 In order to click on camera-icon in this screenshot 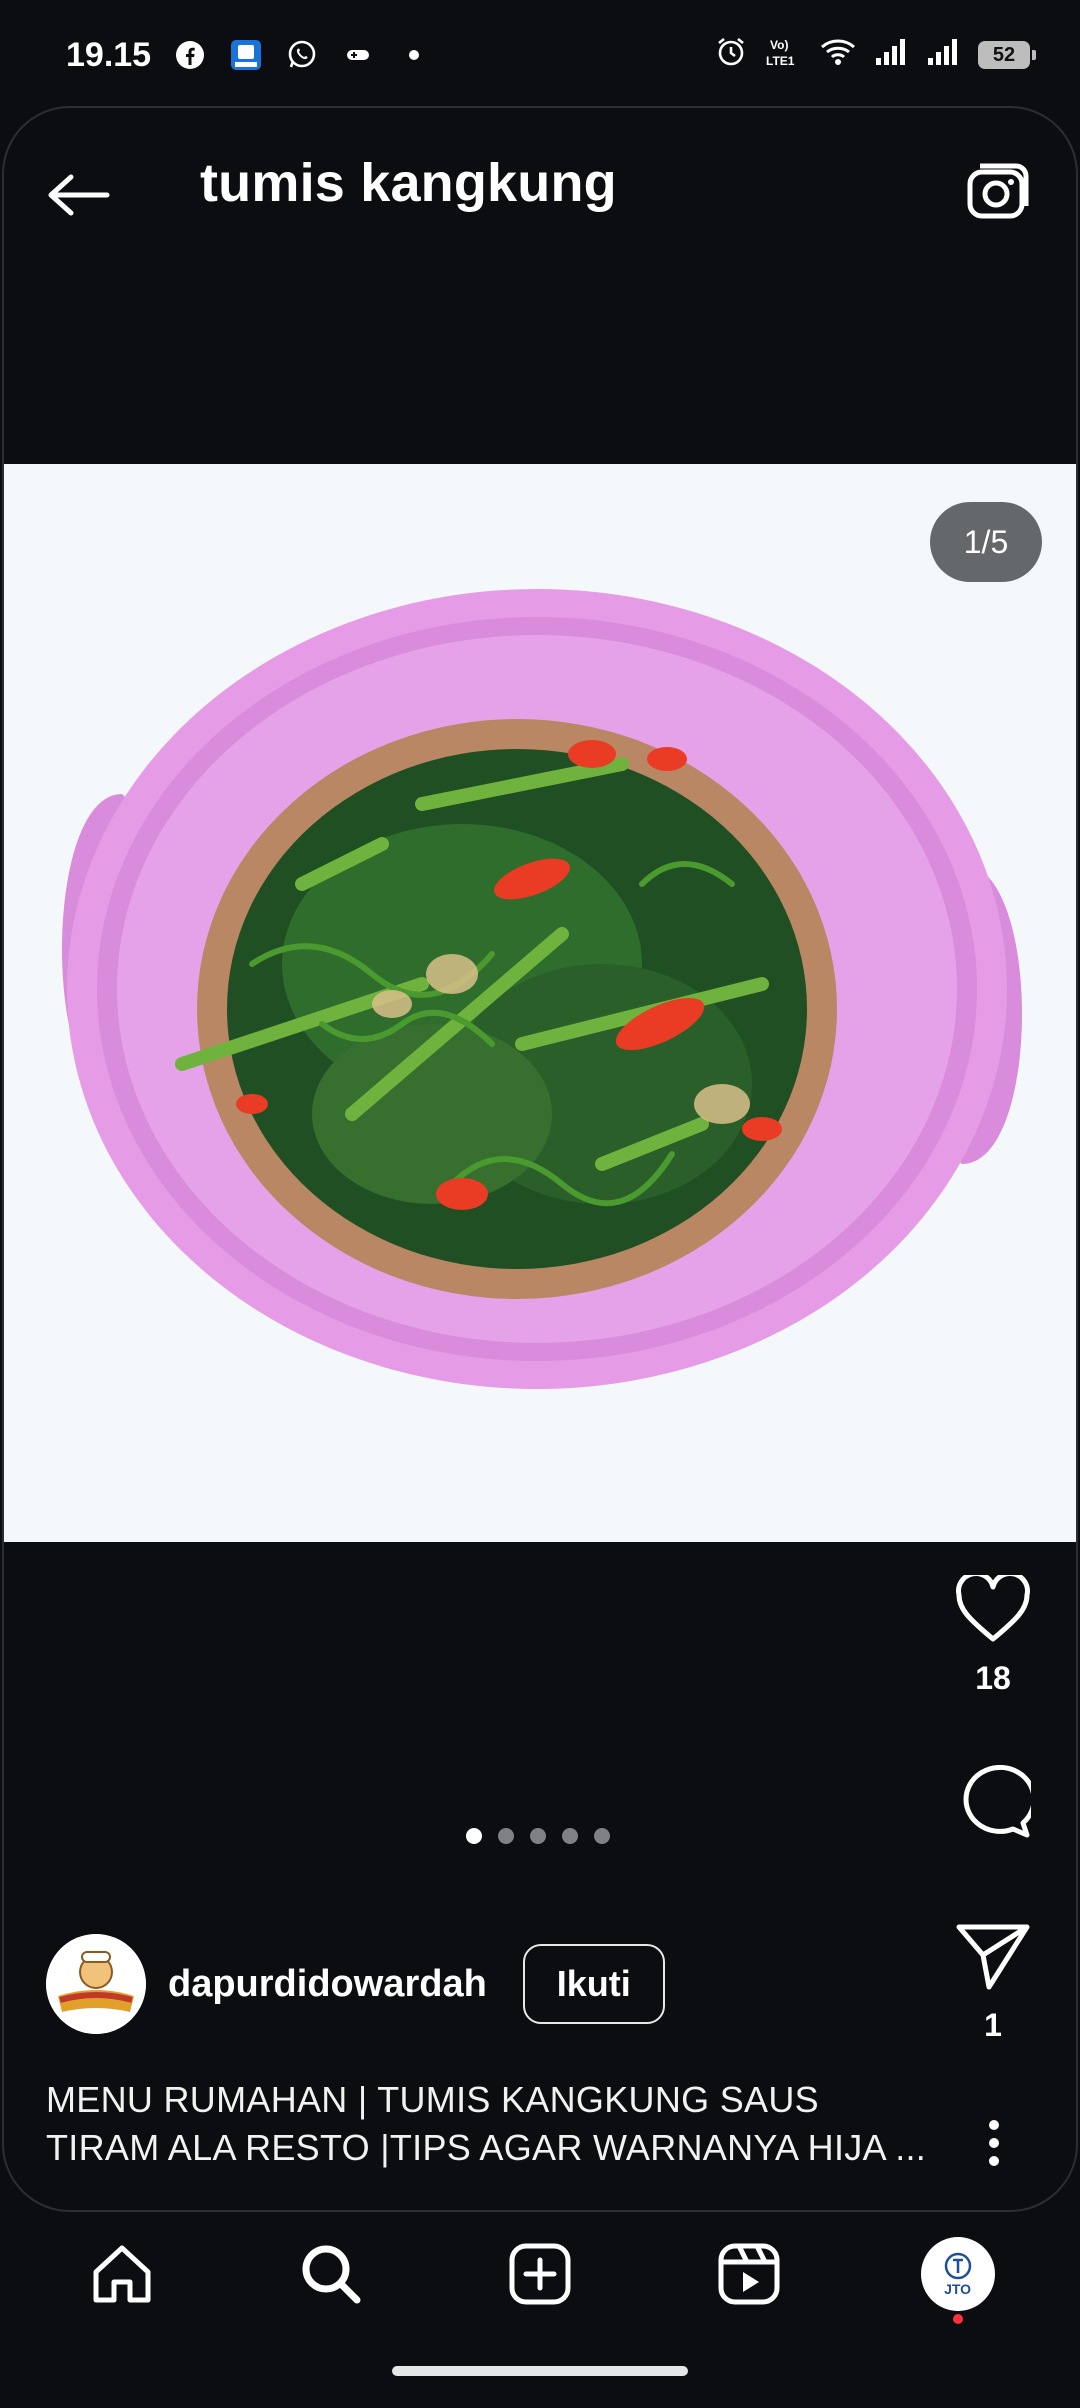, I will do `click(998, 191)`.